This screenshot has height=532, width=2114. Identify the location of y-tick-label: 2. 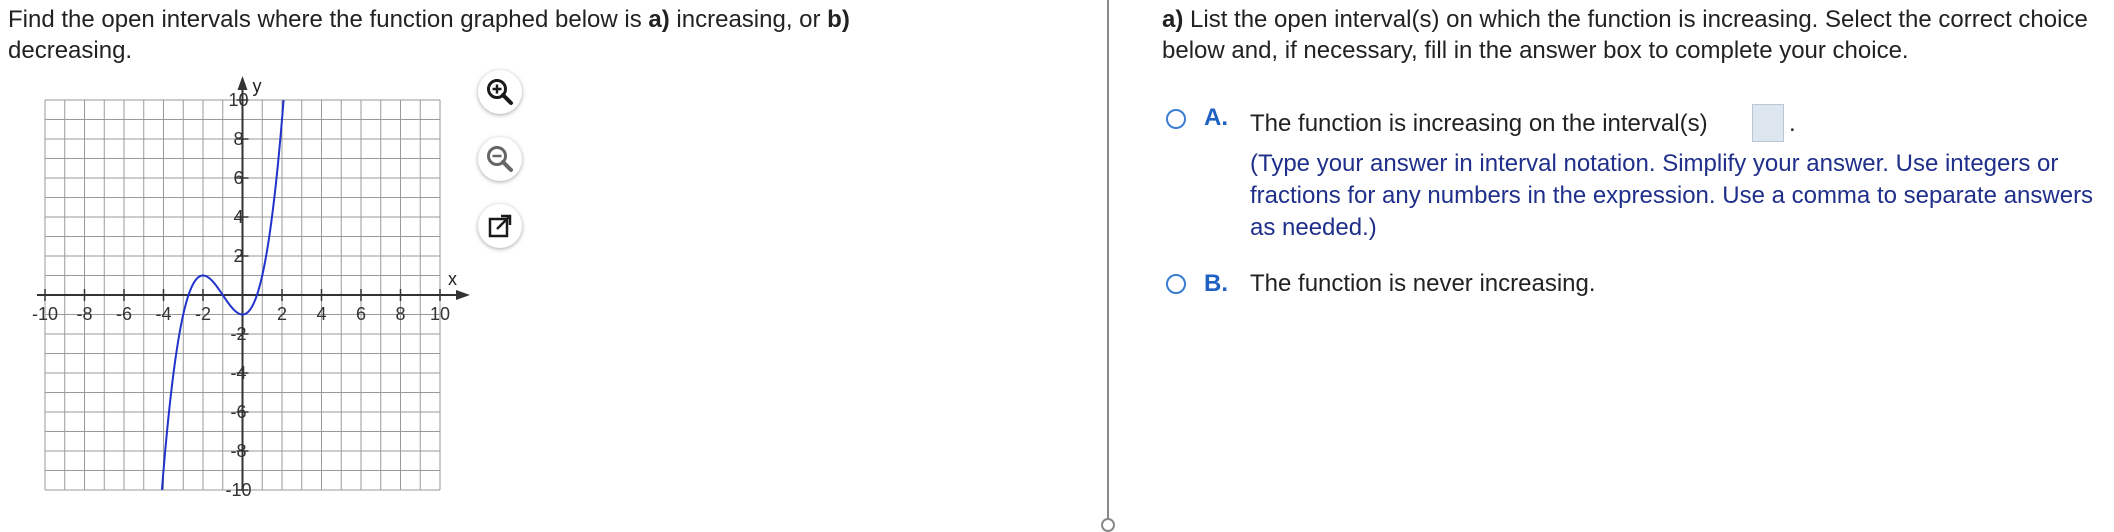
(238, 256).